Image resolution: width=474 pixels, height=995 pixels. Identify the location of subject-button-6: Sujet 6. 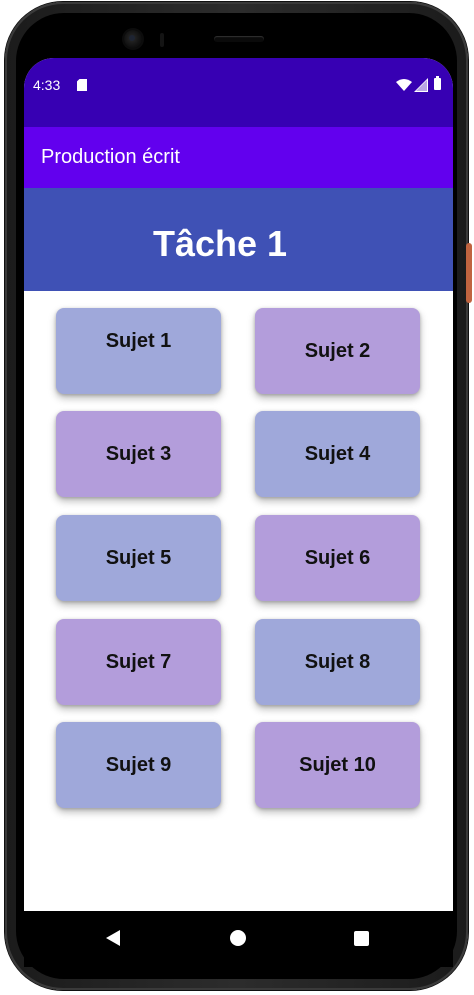
(337, 558).